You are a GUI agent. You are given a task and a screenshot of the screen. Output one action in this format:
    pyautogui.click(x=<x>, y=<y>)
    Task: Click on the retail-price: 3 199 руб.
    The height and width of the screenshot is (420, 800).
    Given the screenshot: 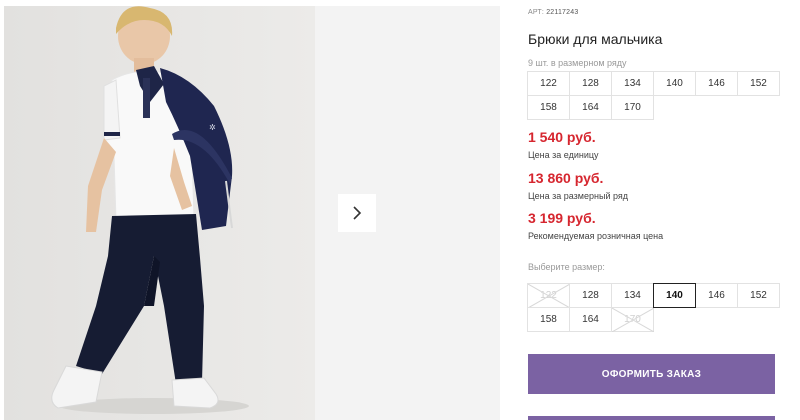 What is the action you would take?
    pyautogui.click(x=562, y=218)
    